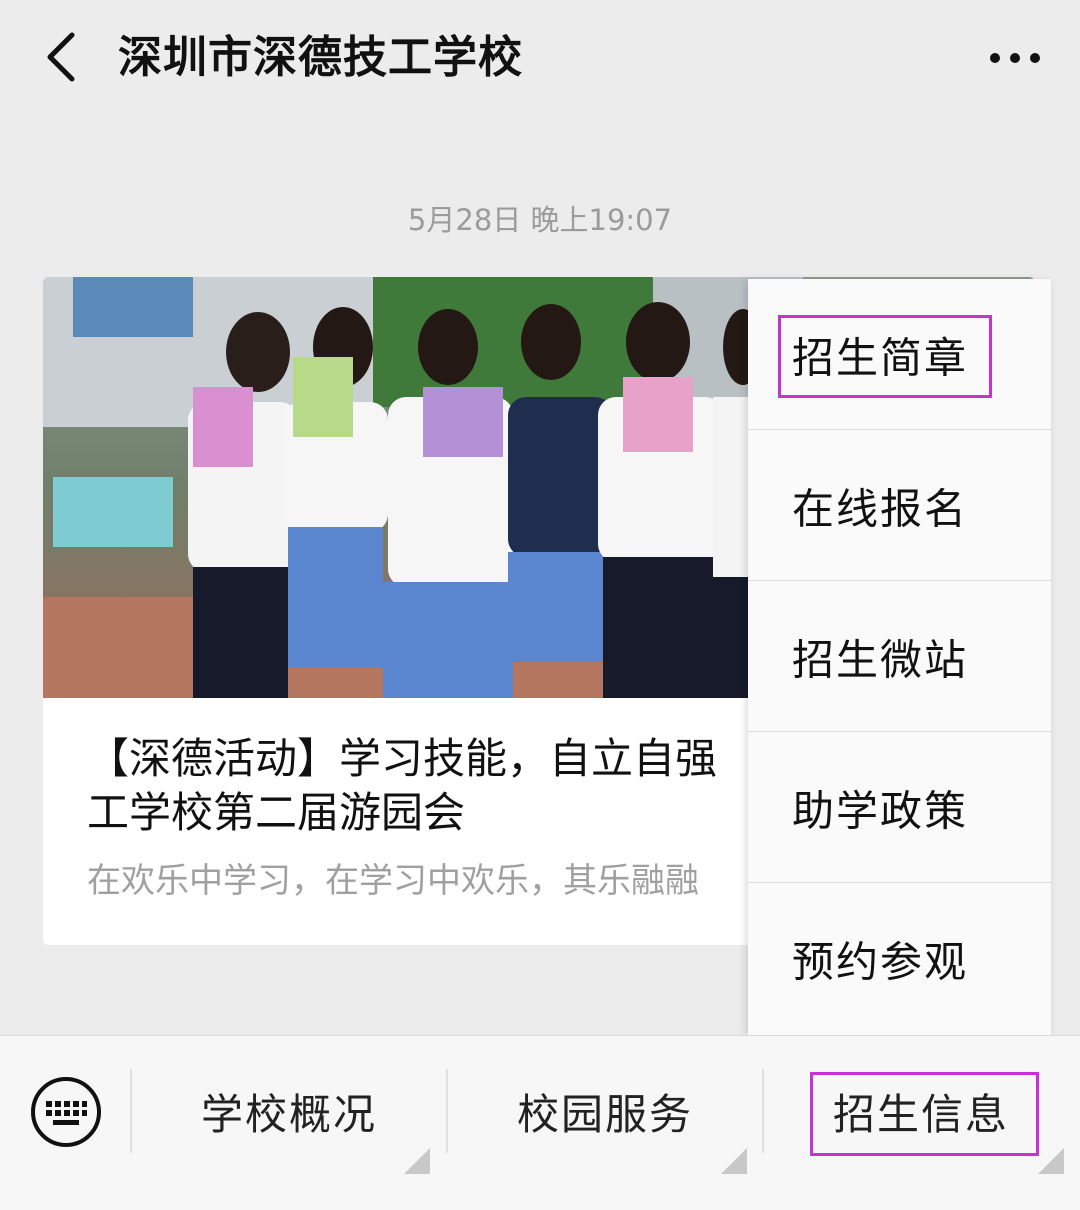 The image size is (1080, 1210). What do you see at coordinates (604, 1114) in the screenshot?
I see `menu-label: 校园服务` at bounding box center [604, 1114].